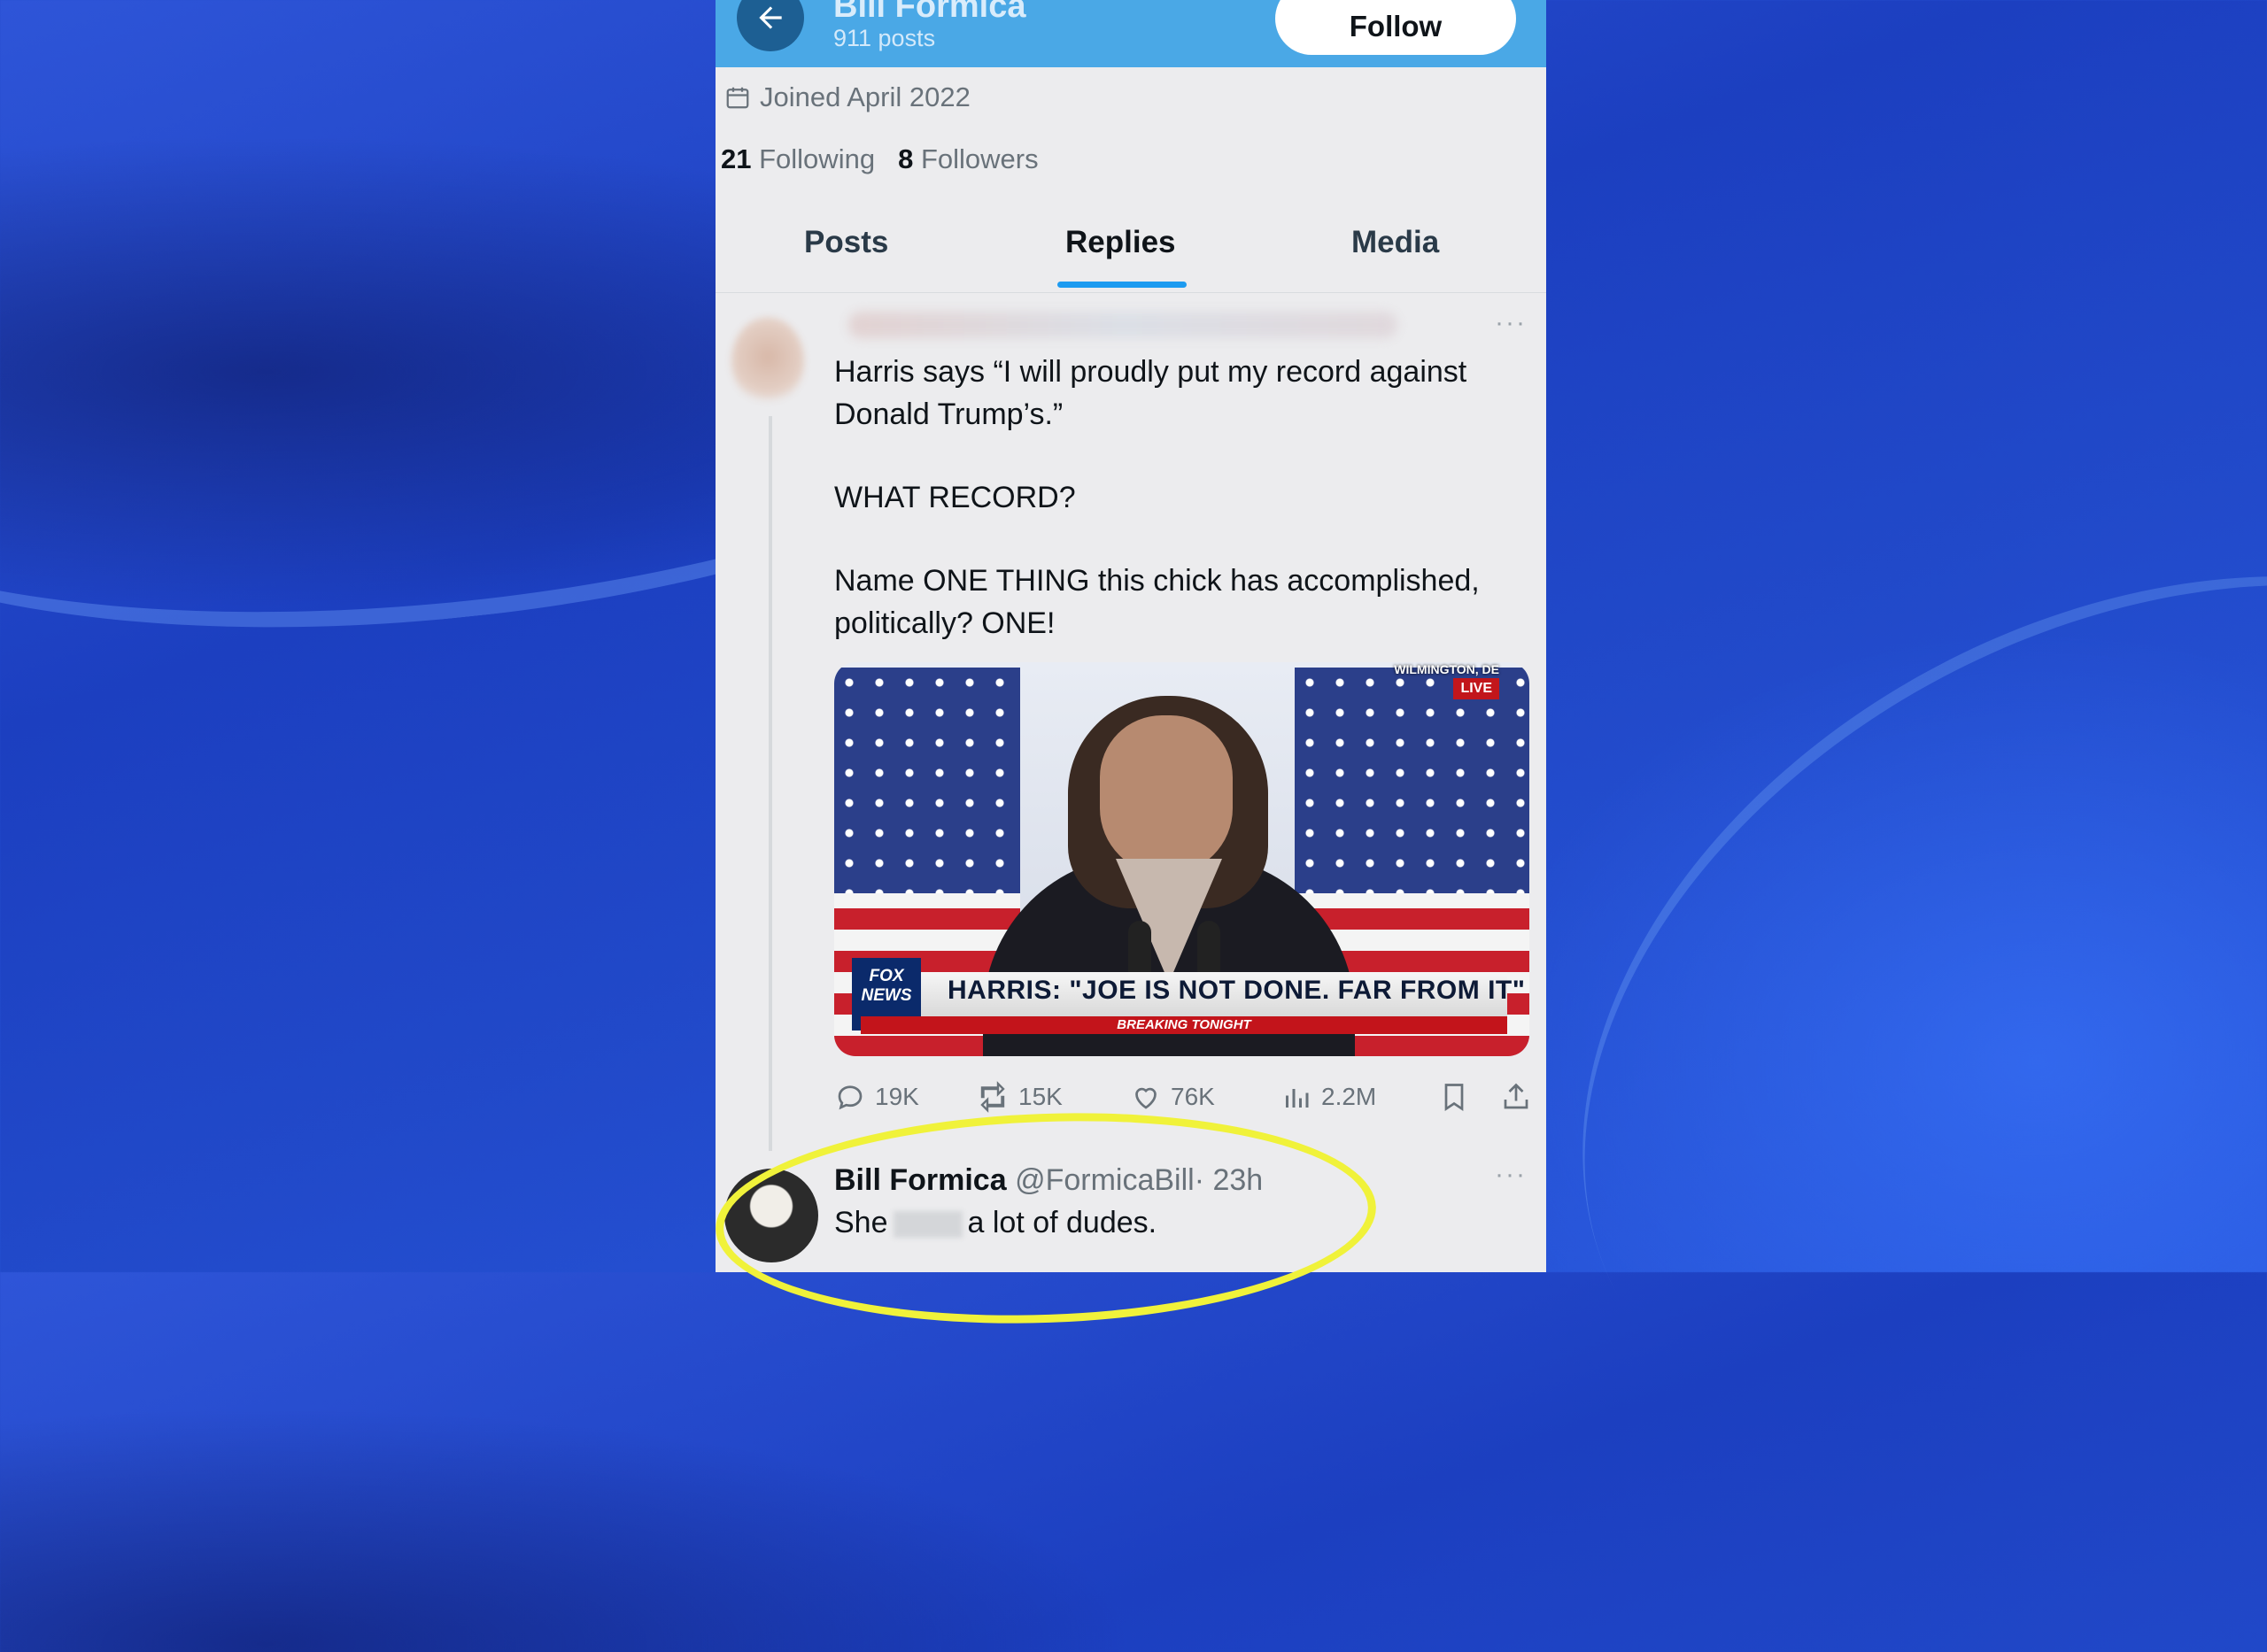 This screenshot has height=1652, width=2267. I want to click on profile-display-name: Bill Formica, so click(929, 12).